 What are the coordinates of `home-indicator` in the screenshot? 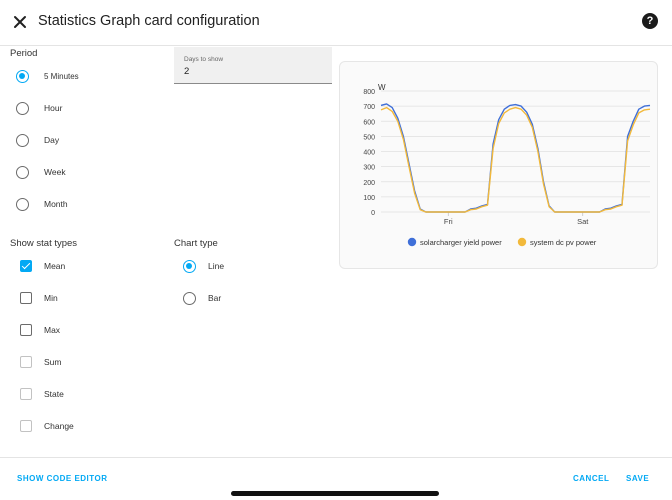 It's located at (335, 493).